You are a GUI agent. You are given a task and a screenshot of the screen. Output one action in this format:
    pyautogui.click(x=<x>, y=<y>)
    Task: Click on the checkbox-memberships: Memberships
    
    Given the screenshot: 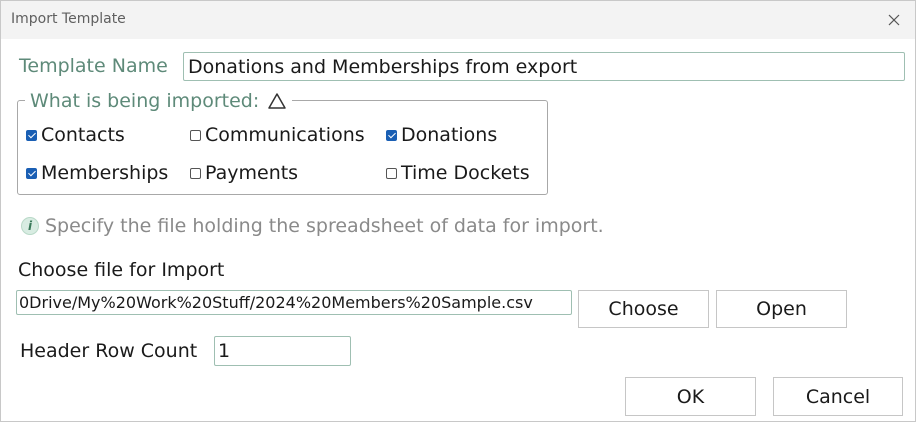 What is the action you would take?
    pyautogui.click(x=97, y=173)
    